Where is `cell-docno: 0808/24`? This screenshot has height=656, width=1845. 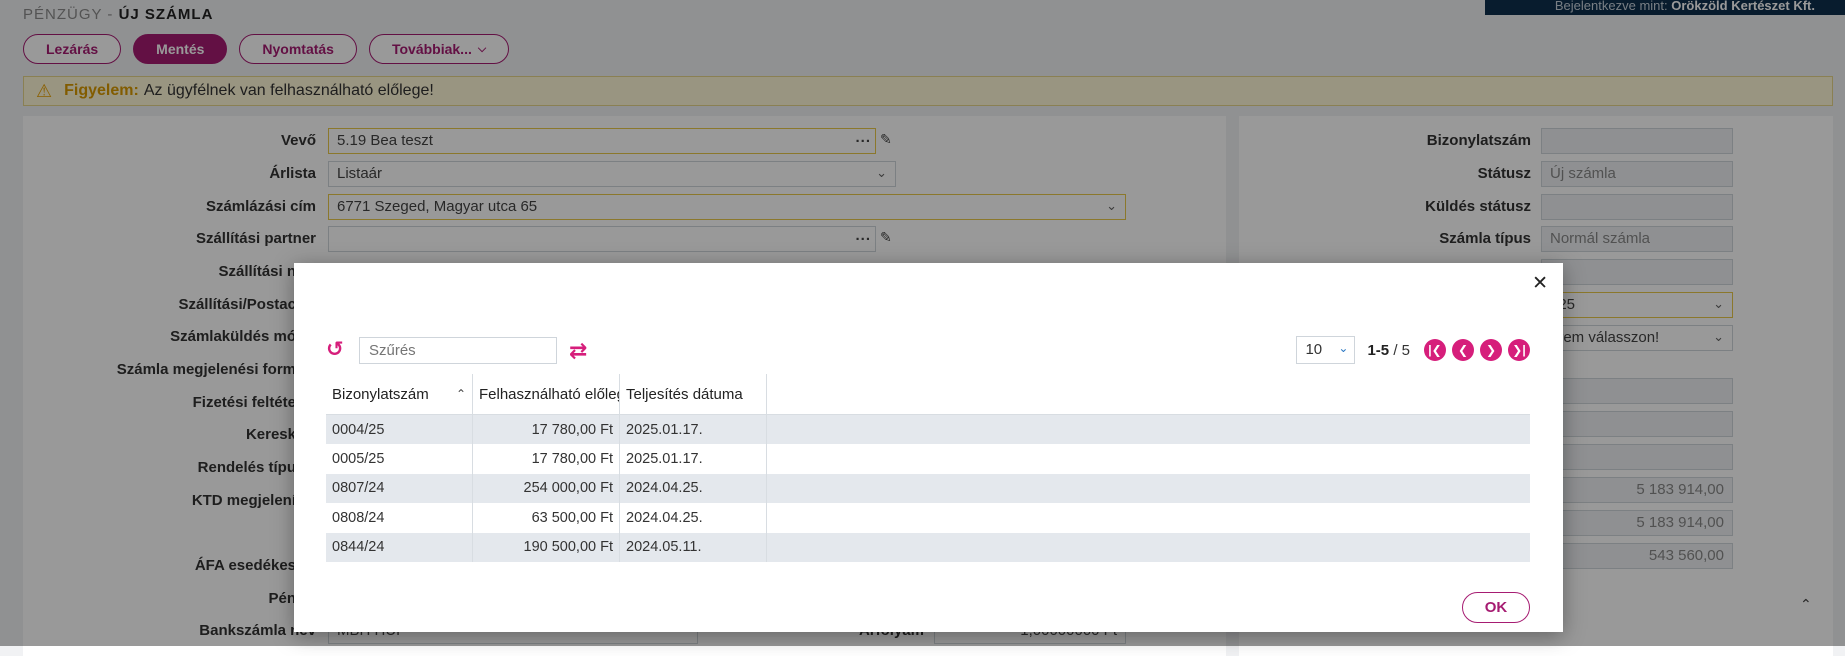 cell-docno: 0808/24 is located at coordinates (399, 518).